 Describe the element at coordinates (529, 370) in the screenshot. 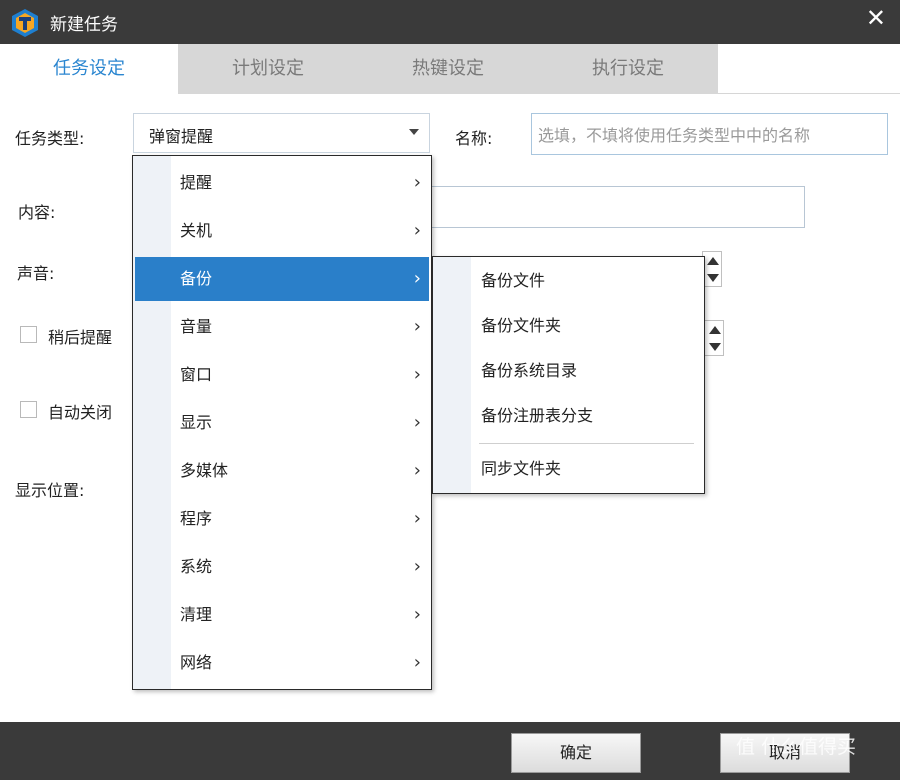

I see `submenu-item-label: 备份系统目录` at that location.